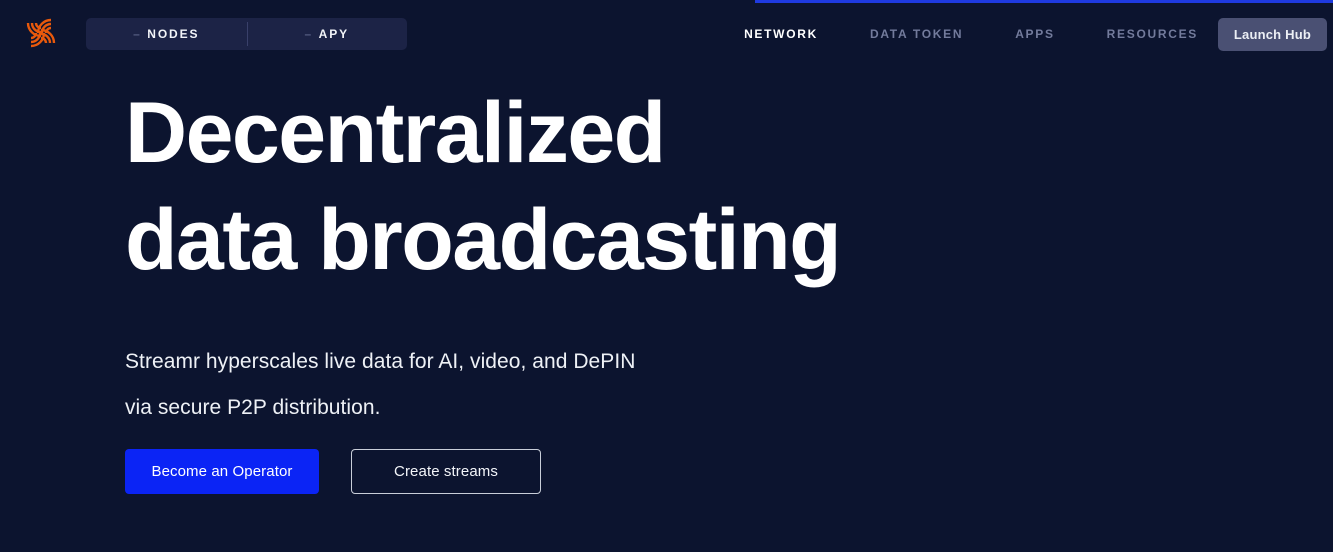 This screenshot has width=1333, height=552. I want to click on stat-nodes: – NODES, so click(166, 34).